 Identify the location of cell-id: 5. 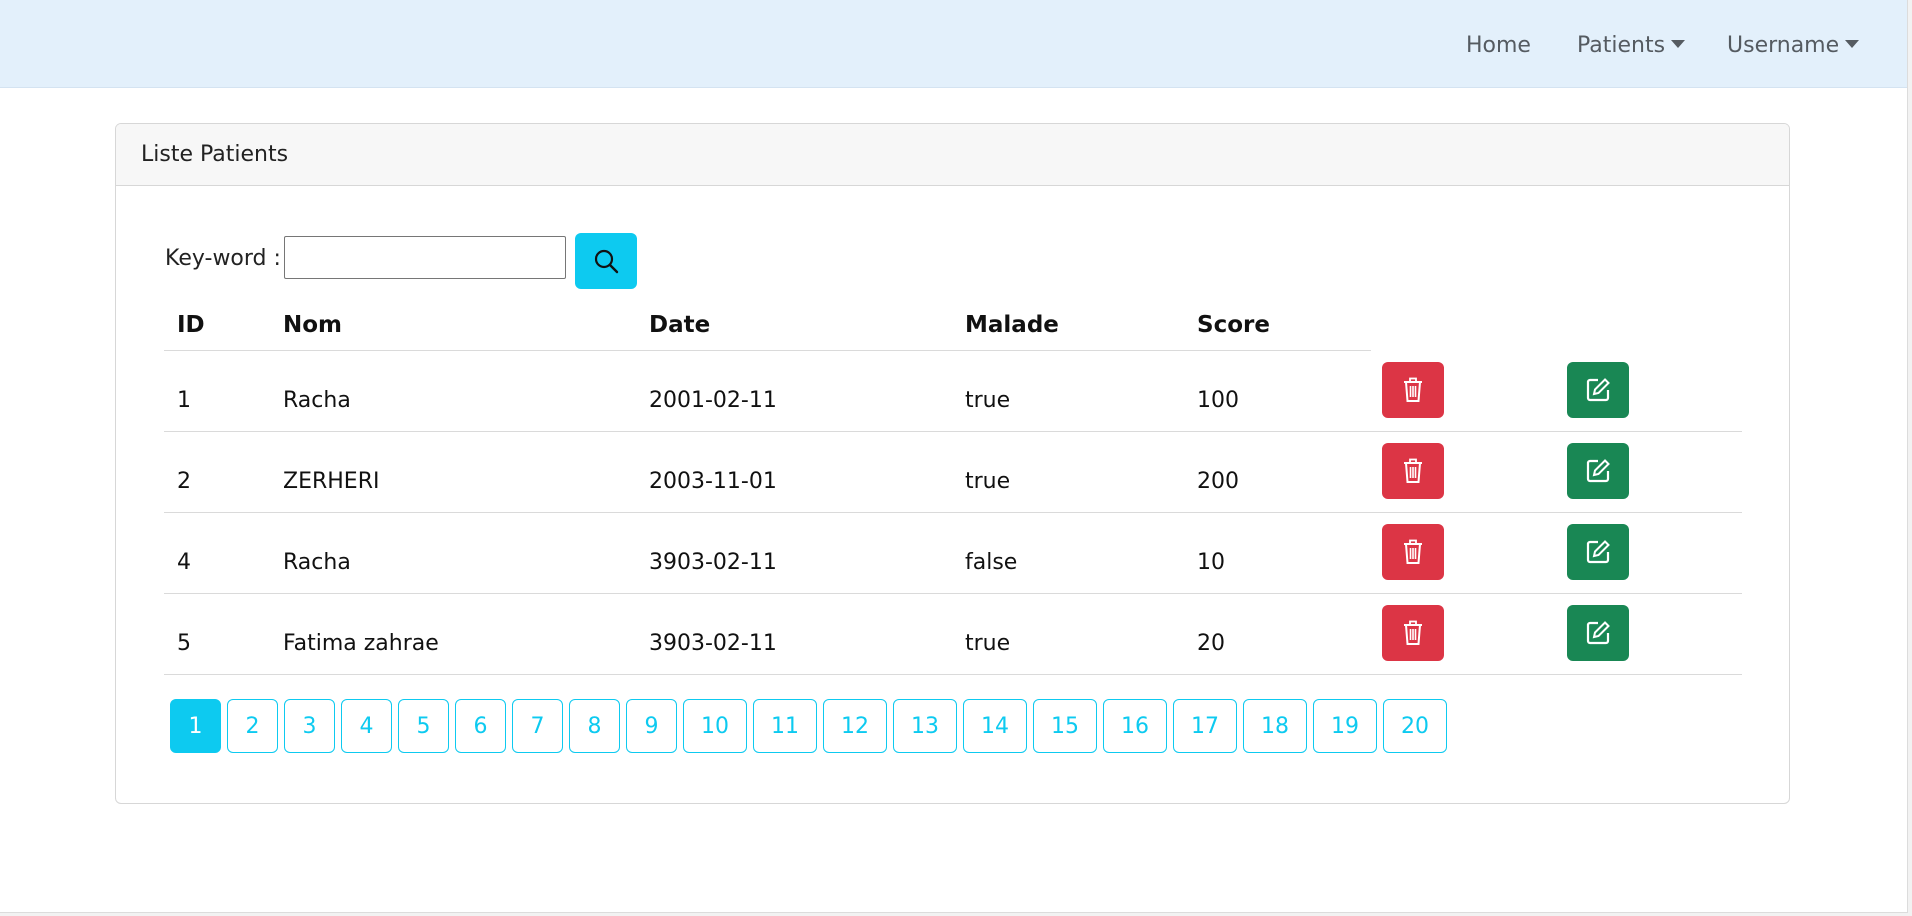
(184, 643).